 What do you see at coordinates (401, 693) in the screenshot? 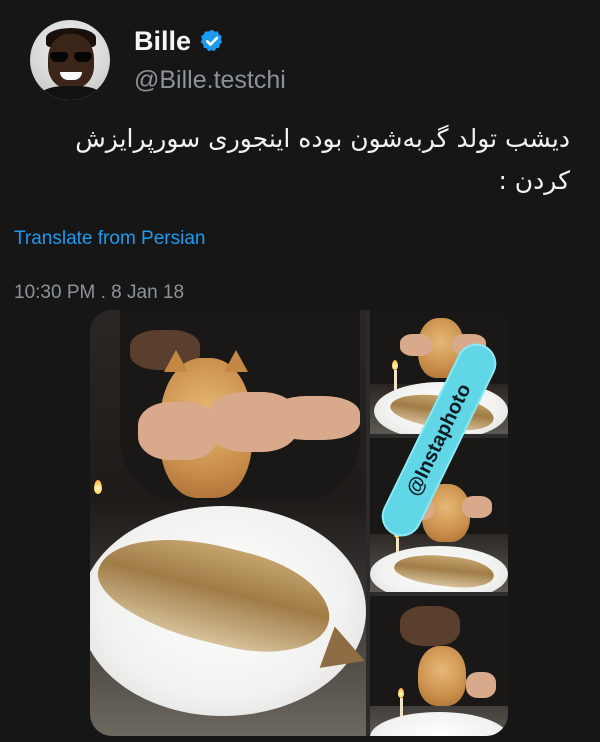
I see `thumb3-flame` at bounding box center [401, 693].